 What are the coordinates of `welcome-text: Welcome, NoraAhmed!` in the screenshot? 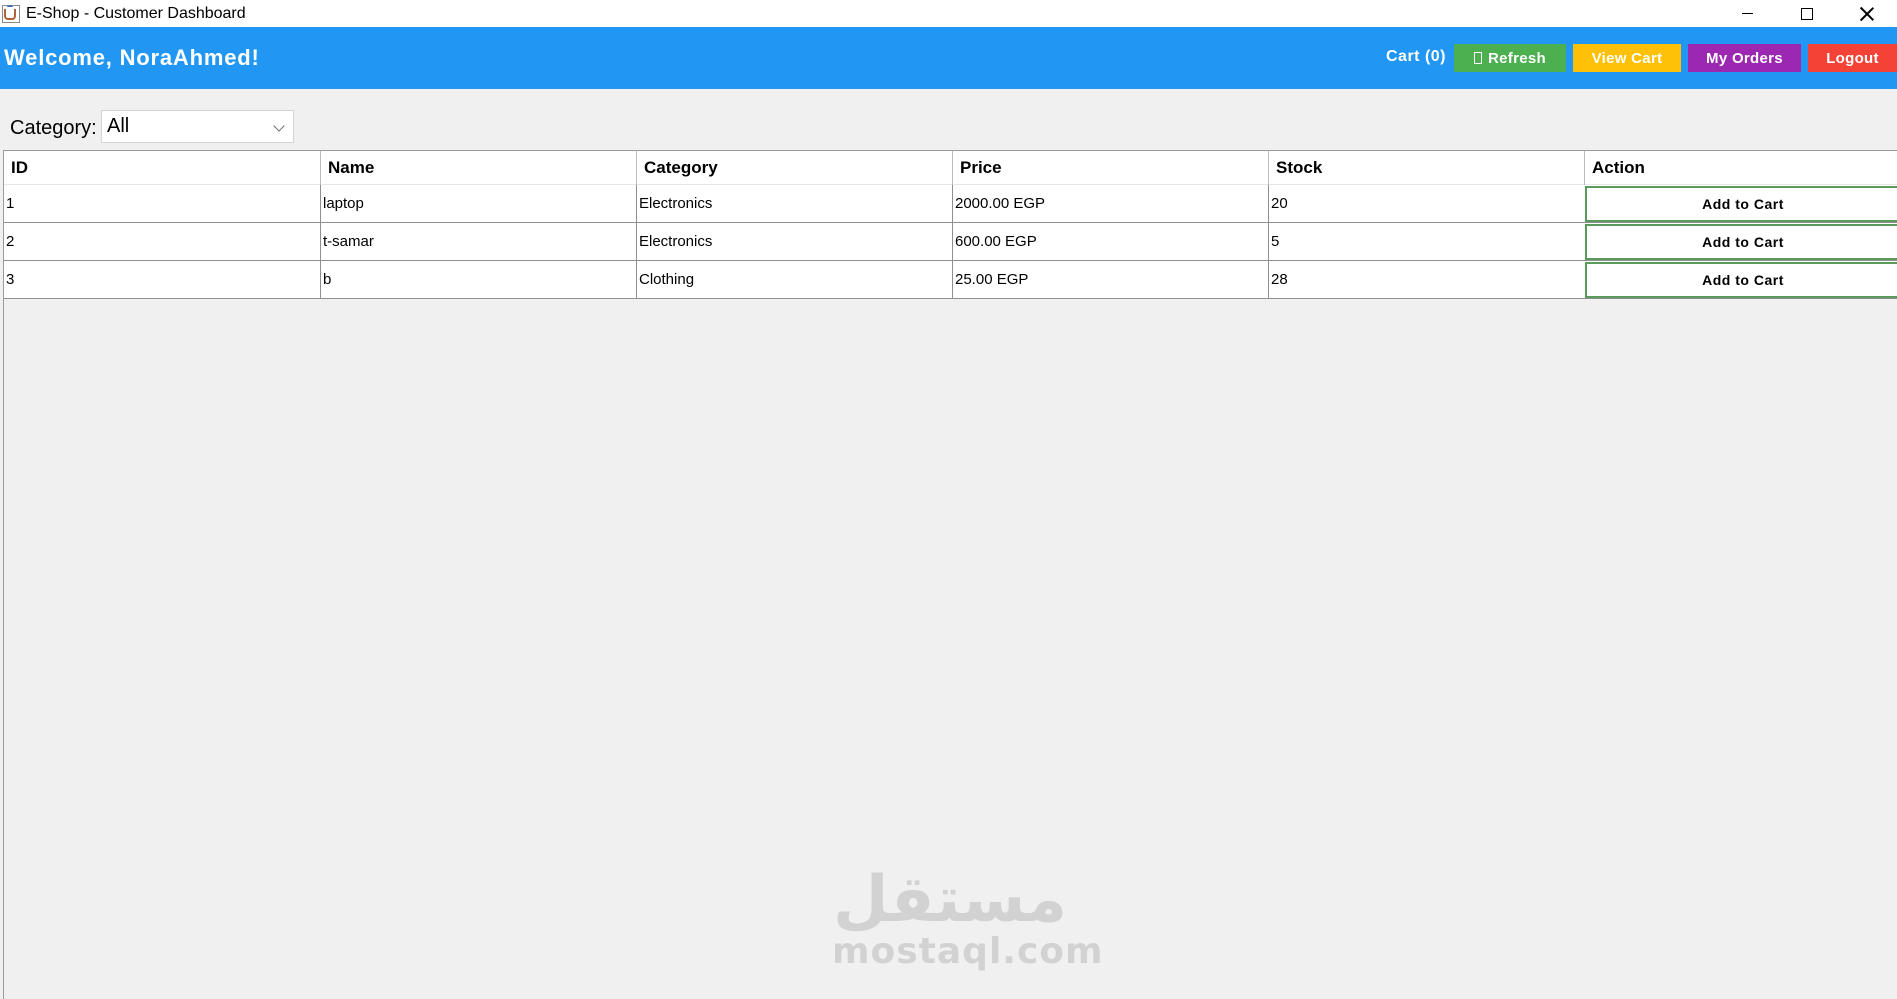 It's located at (132, 57).